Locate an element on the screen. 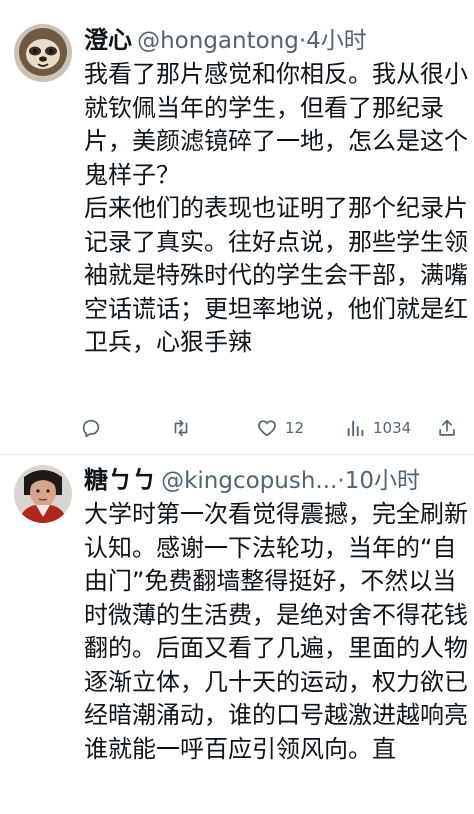  display-name: 糖ㄅㄅ is located at coordinates (120, 480).